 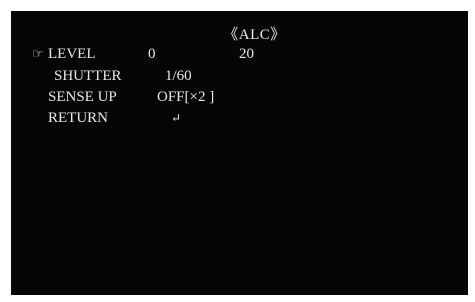 What do you see at coordinates (78, 118) in the screenshot?
I see `menu-item-label: RETURN` at bounding box center [78, 118].